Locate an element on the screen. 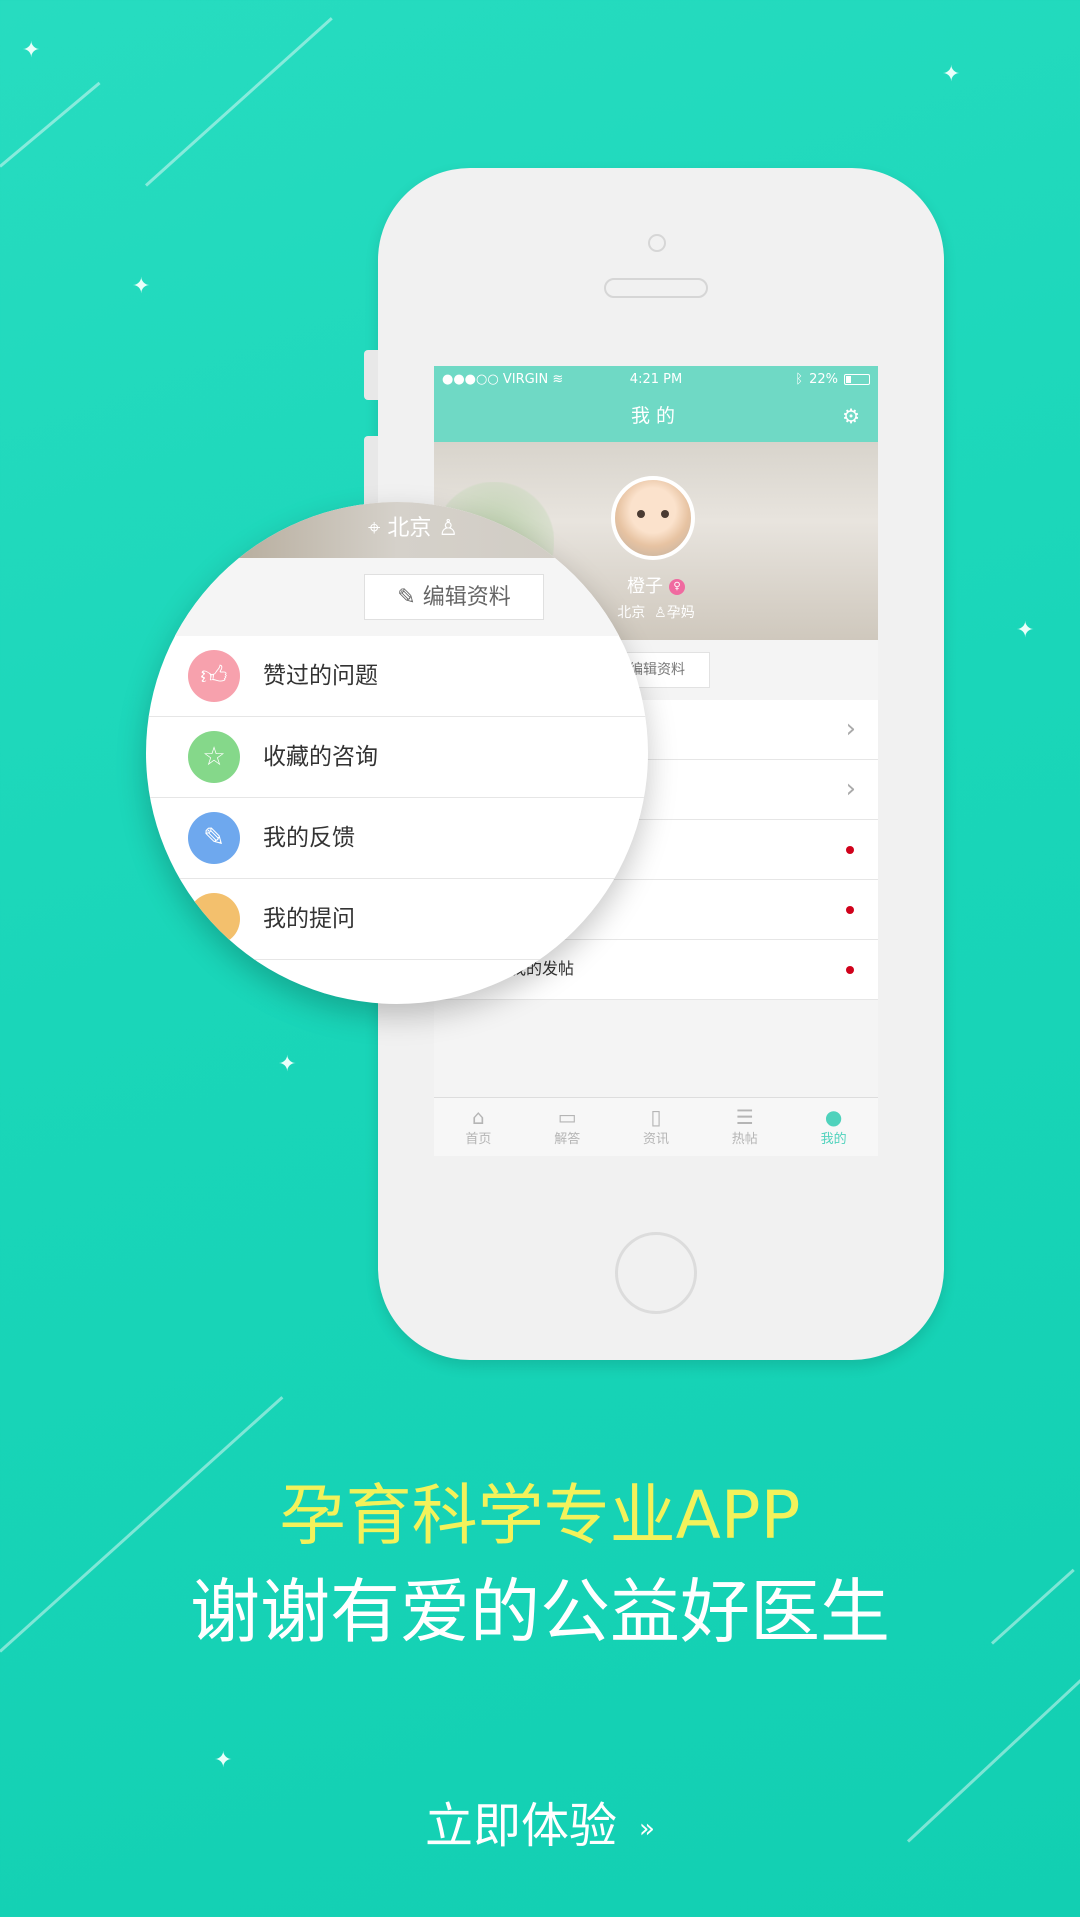 The width and height of the screenshot is (1080, 1917). tab-bar: ⌂ 首页 ▭ 解答 ▯ 资讯 ☰ 热帖 ● 我的 is located at coordinates (656, 1126).